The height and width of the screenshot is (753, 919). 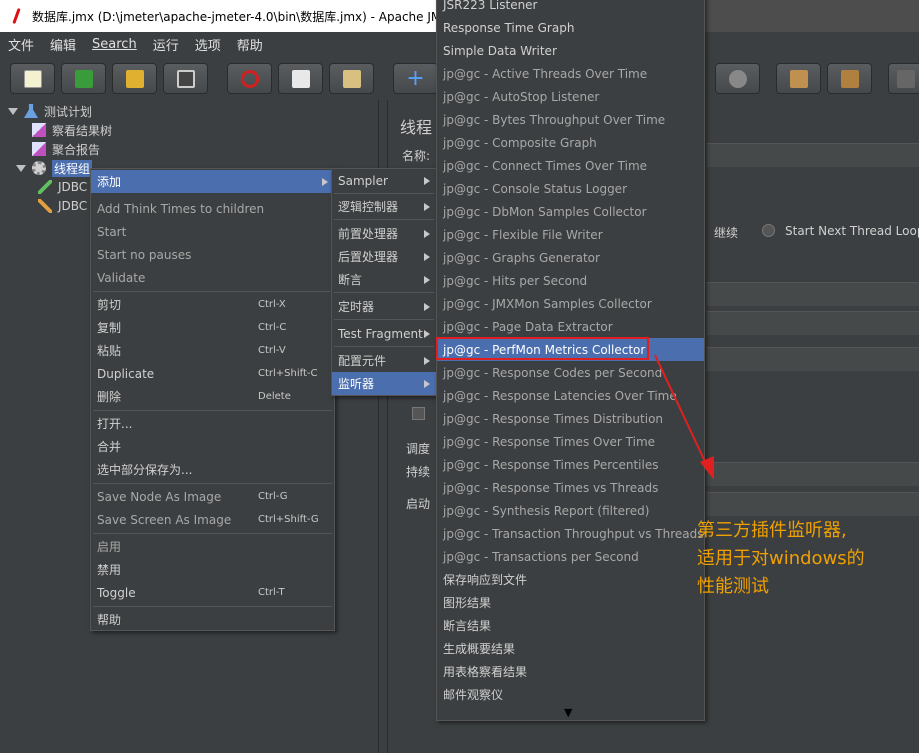 I want to click on listener-item: jp@gc - Page Data Extractor, so click(x=570, y=326).